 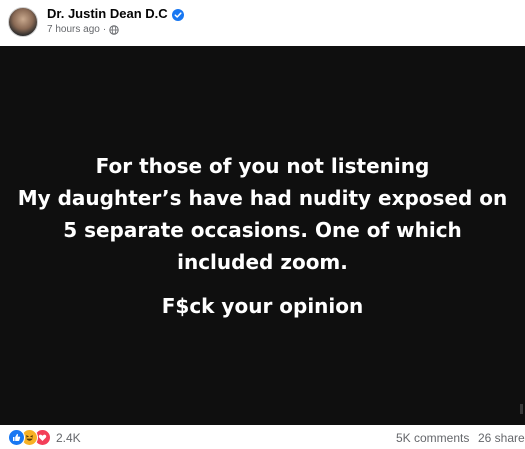 What do you see at coordinates (177, 14) in the screenshot?
I see `verified-badge-icon` at bounding box center [177, 14].